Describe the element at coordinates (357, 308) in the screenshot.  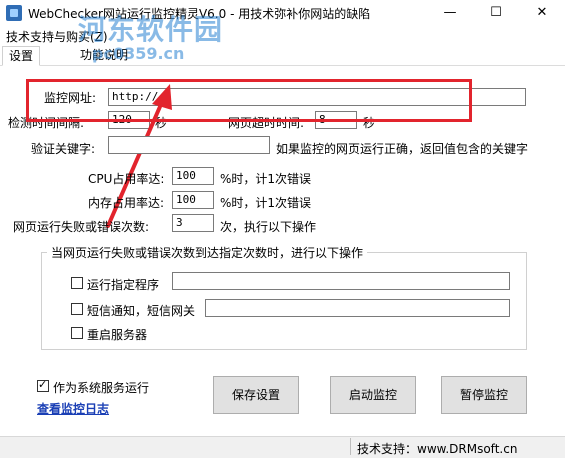
I see `sms-gateway-input` at that location.